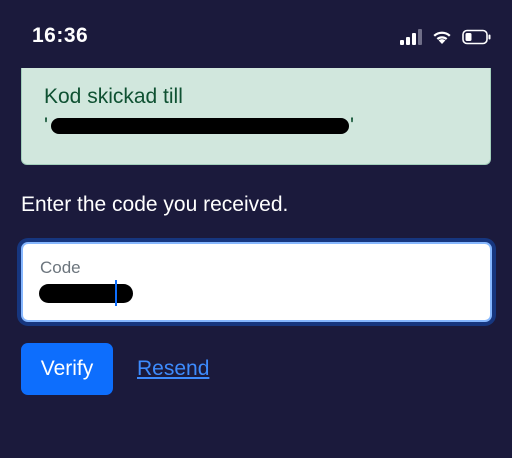  Describe the element at coordinates (113, 96) in the screenshot. I see `alert-message: Kod skickad till` at that location.